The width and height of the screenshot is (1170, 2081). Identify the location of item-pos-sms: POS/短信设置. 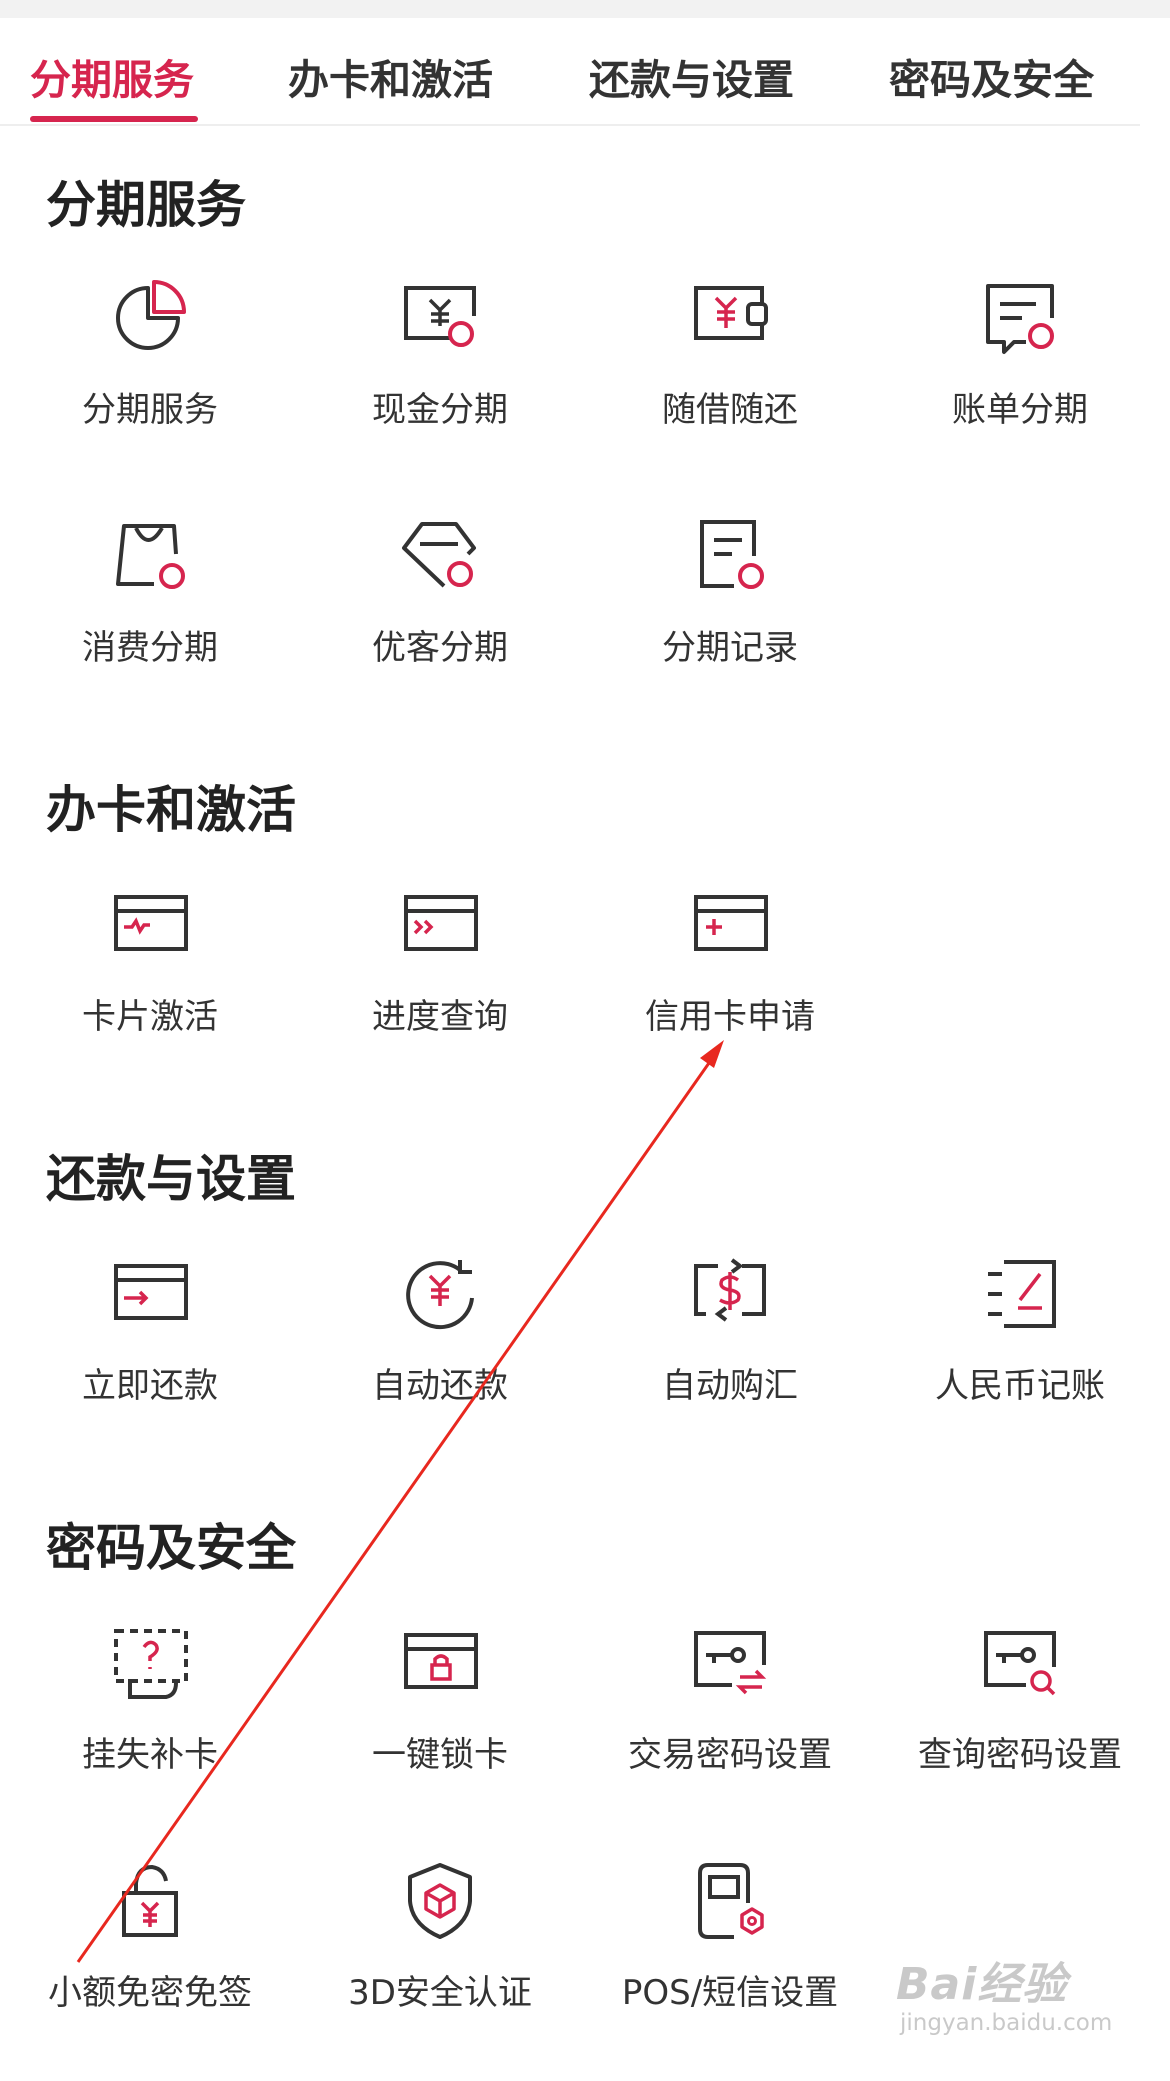
(730, 1949).